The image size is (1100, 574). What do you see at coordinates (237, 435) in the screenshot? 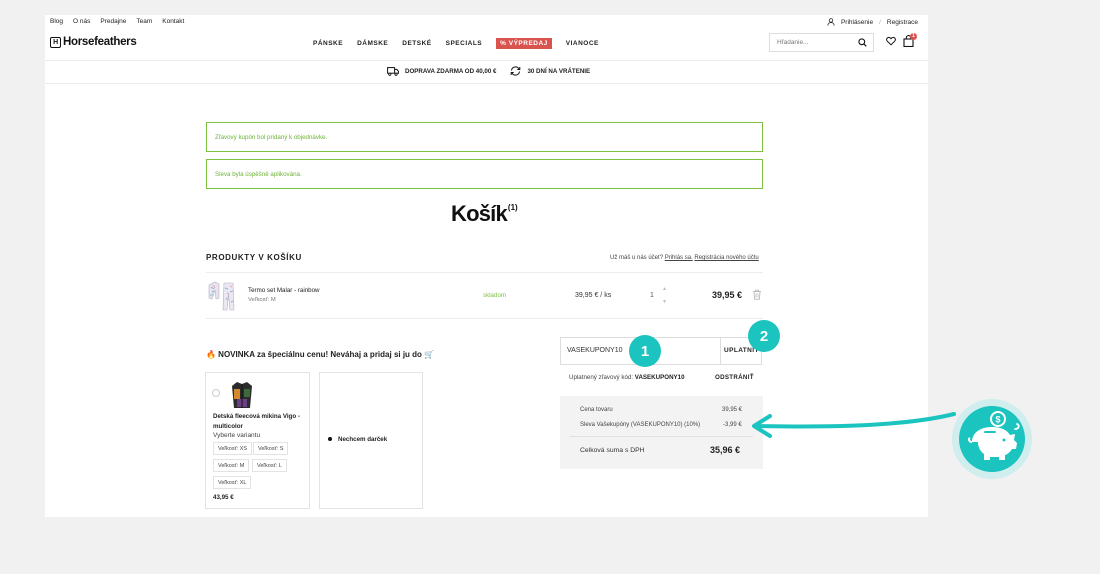
I see `promo-variant-label: Vyberte variantu` at bounding box center [237, 435].